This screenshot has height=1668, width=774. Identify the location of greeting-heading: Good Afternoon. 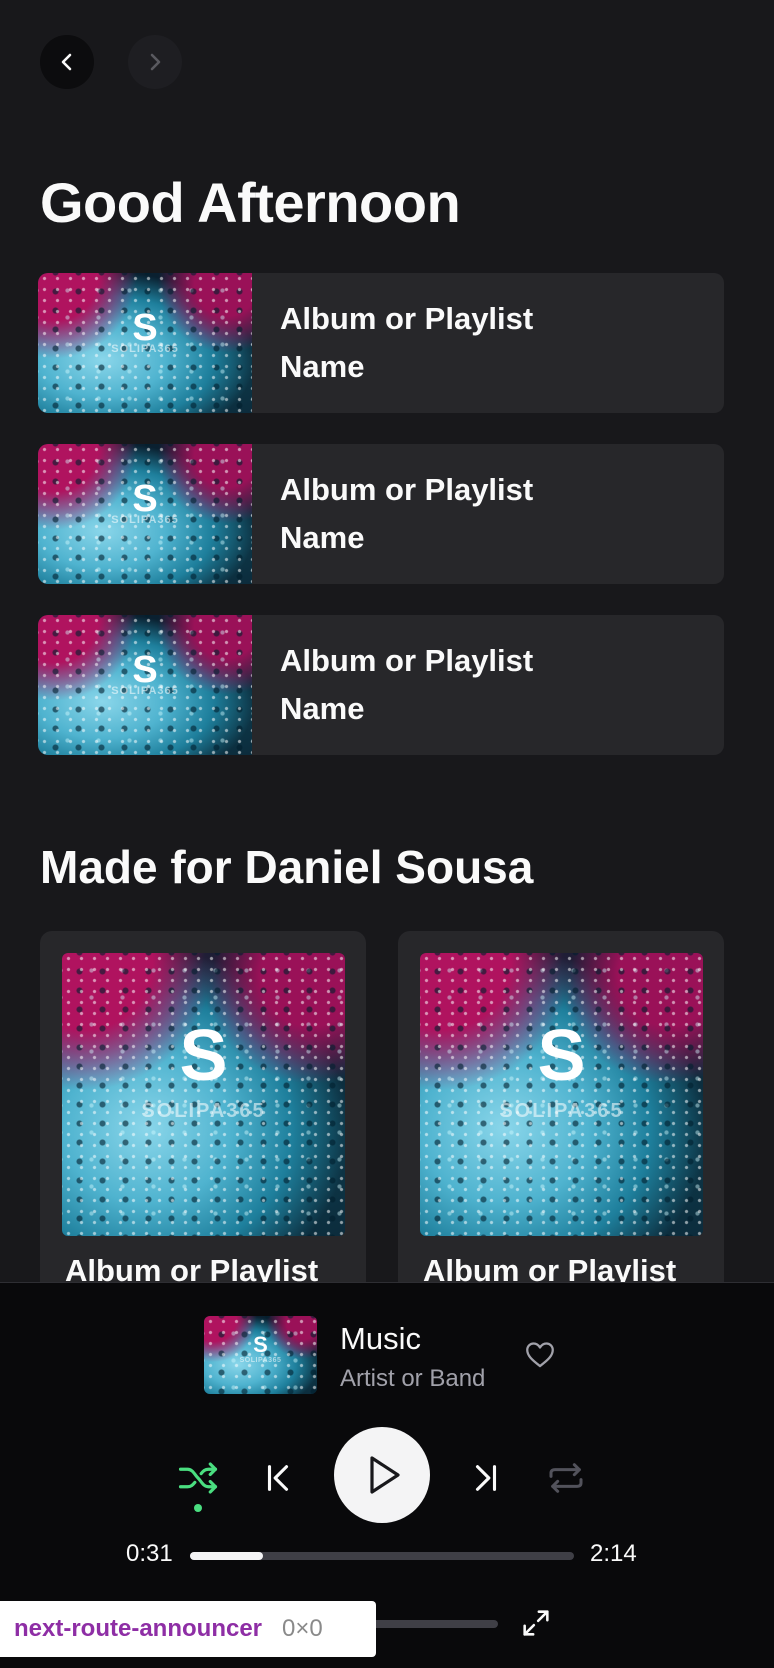
(250, 202).